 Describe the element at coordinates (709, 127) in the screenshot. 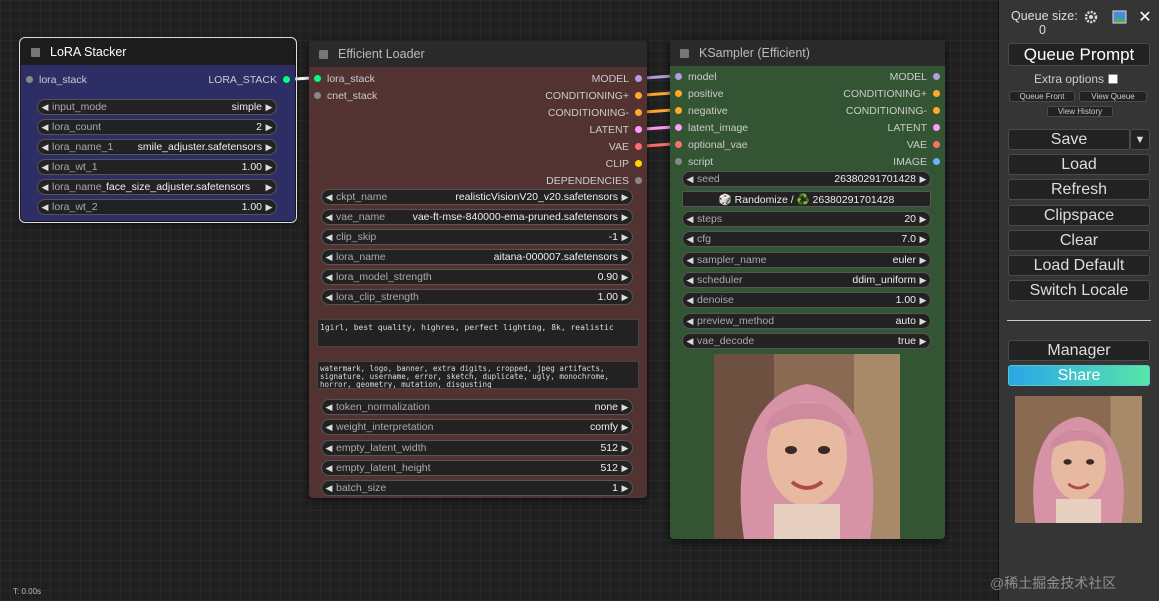

I see `input-slot-latent-image: latent_image` at that location.